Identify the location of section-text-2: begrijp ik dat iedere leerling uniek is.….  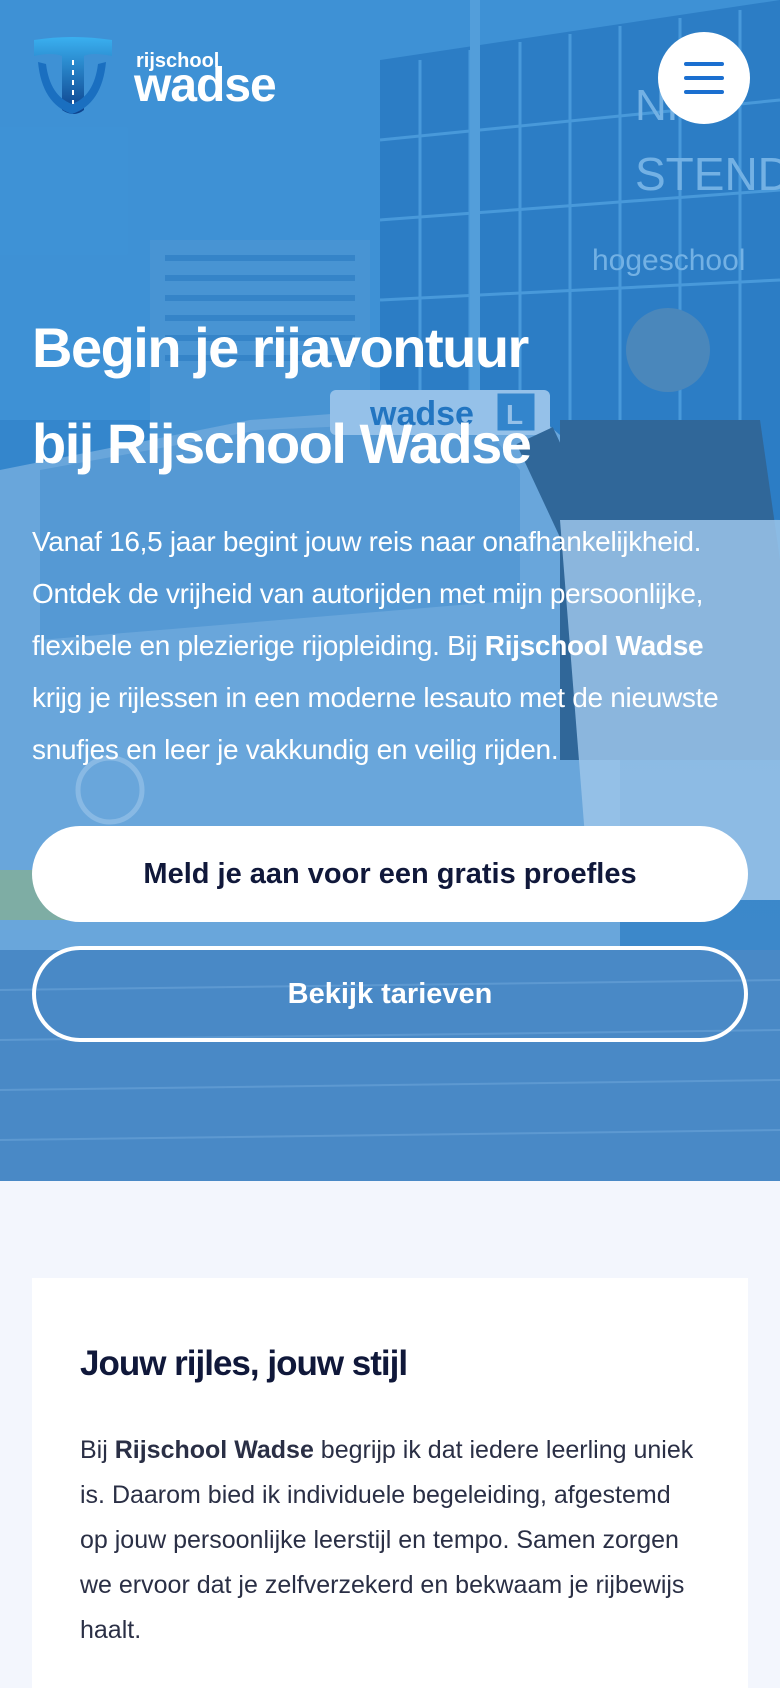
(387, 1540).